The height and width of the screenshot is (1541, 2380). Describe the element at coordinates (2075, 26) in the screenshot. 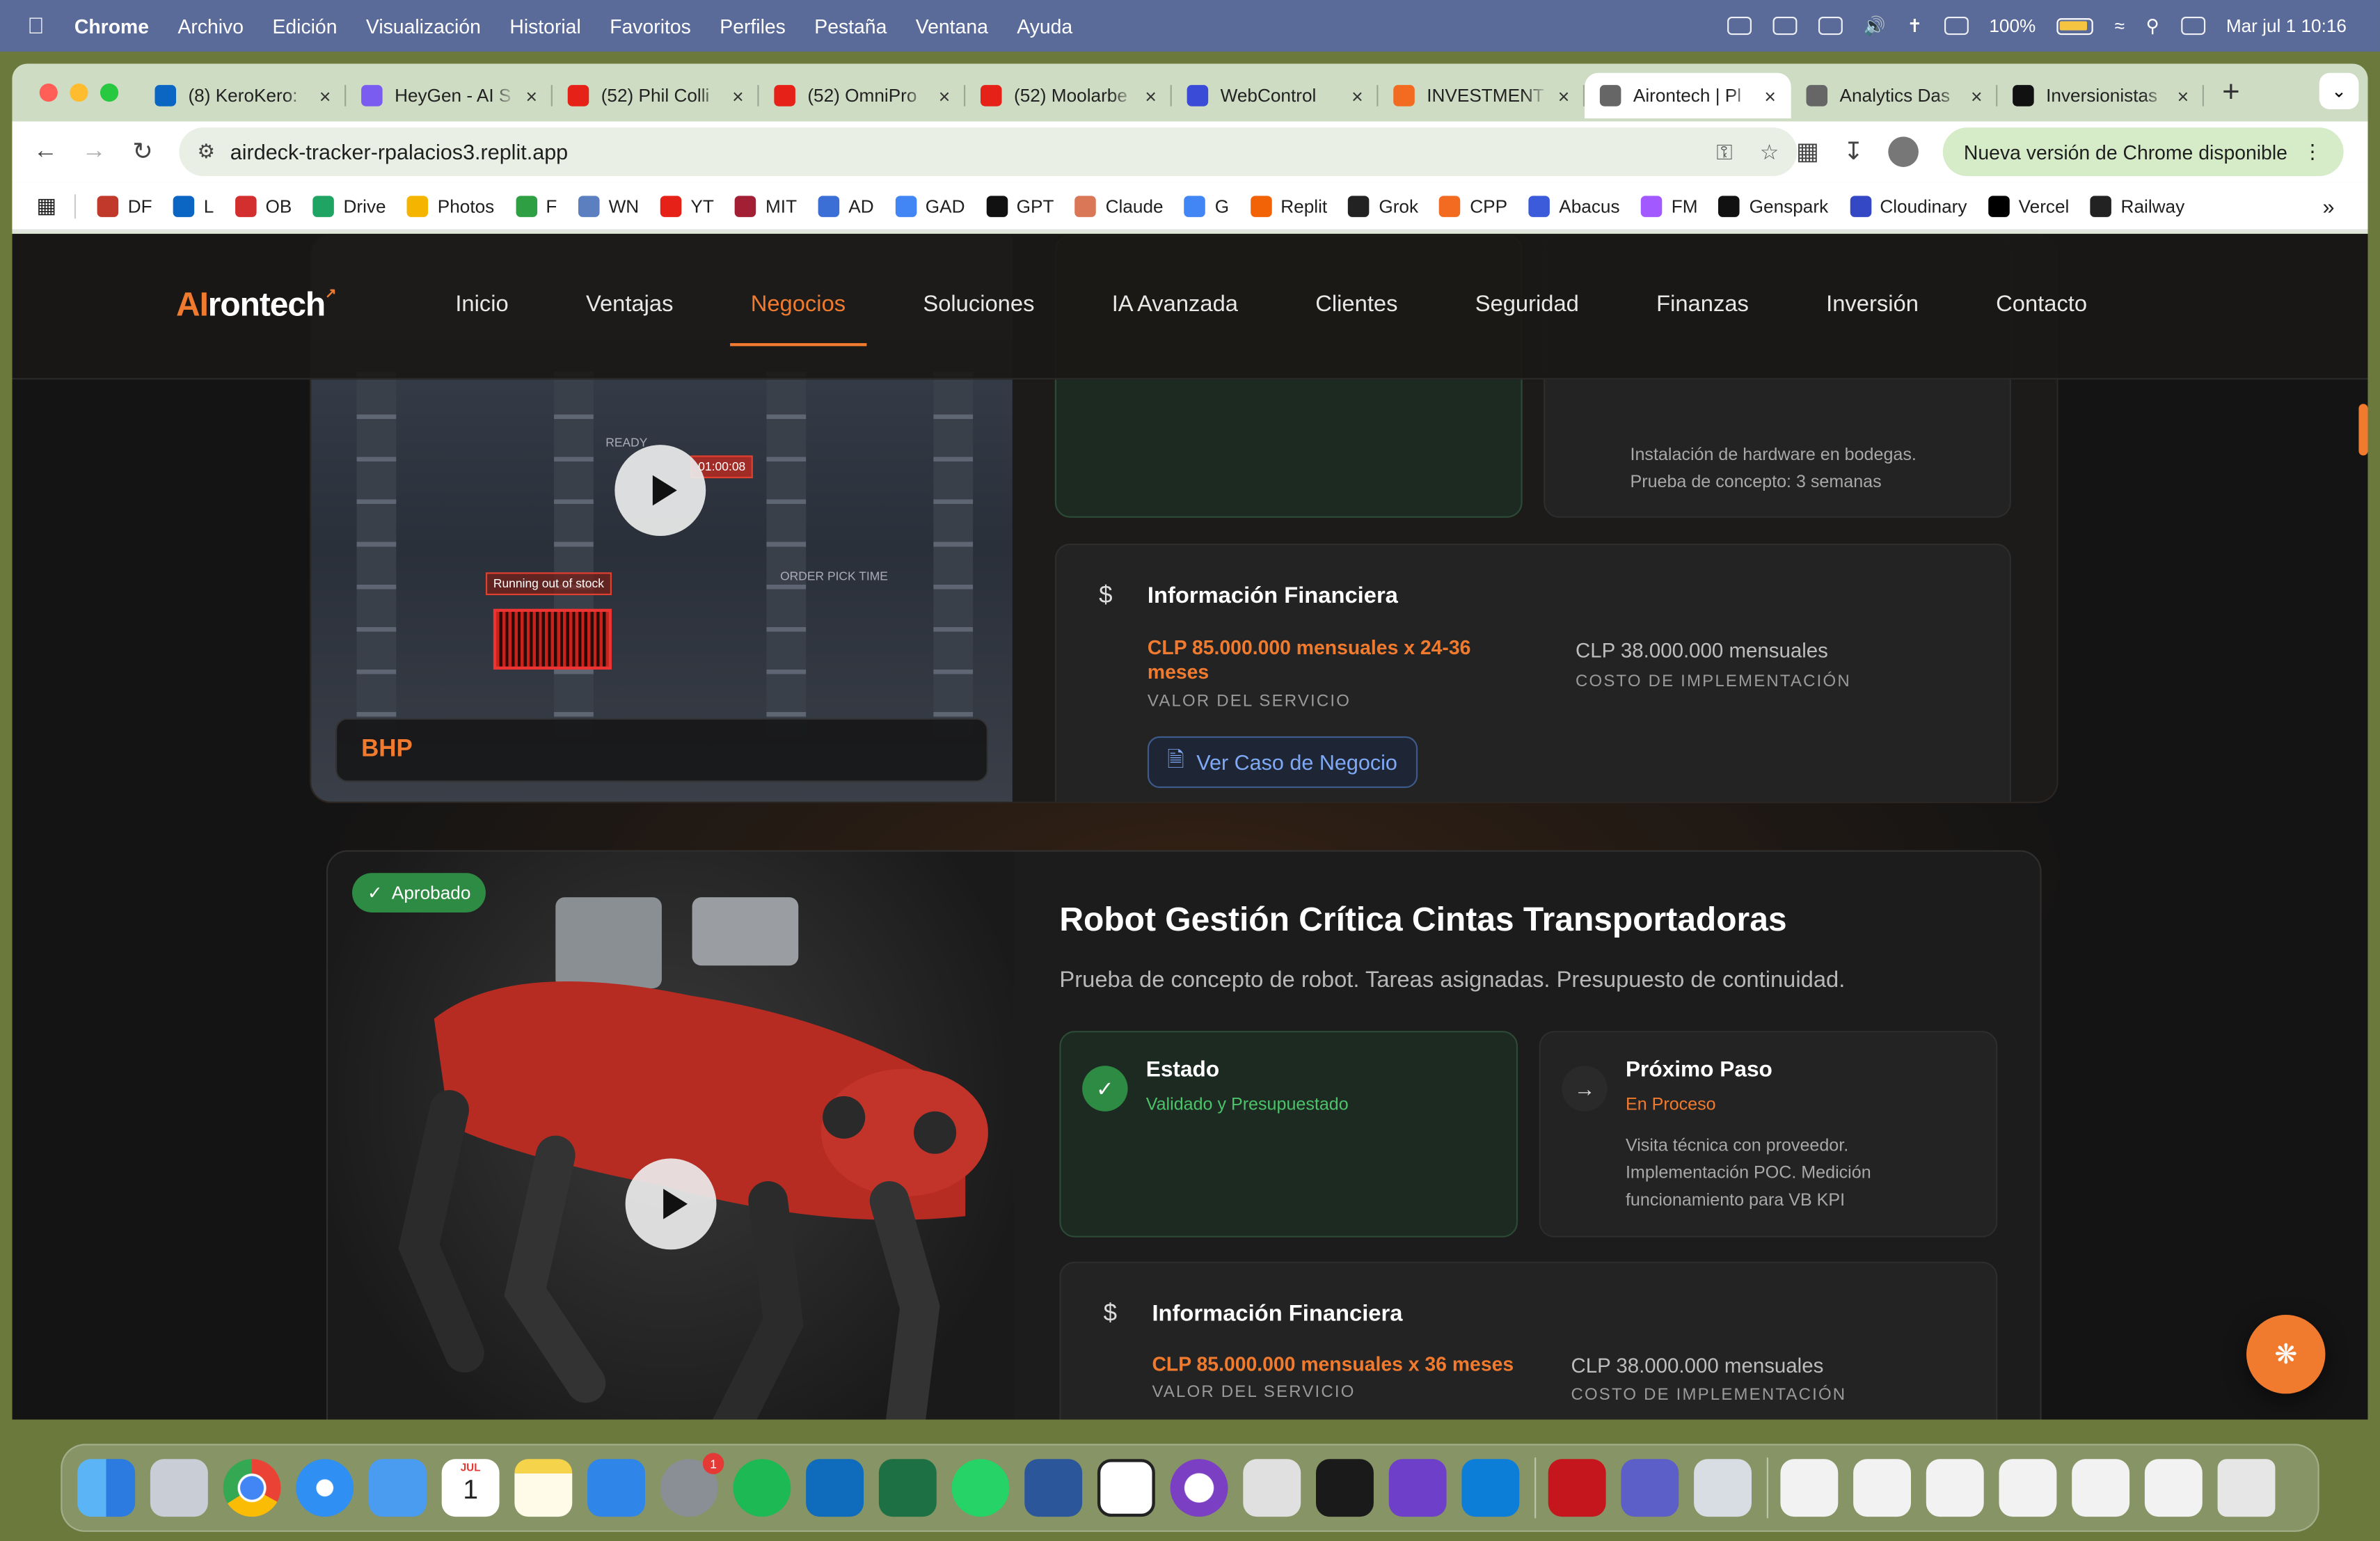

I see `battery-icon` at that location.